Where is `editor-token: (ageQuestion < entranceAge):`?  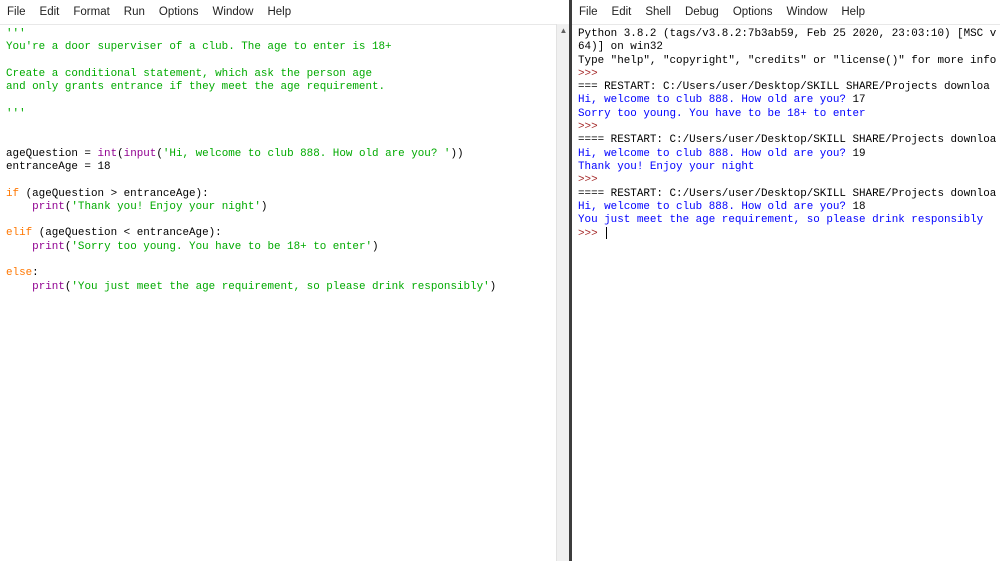
editor-token: (ageQuestion < entranceAge): is located at coordinates (127, 233).